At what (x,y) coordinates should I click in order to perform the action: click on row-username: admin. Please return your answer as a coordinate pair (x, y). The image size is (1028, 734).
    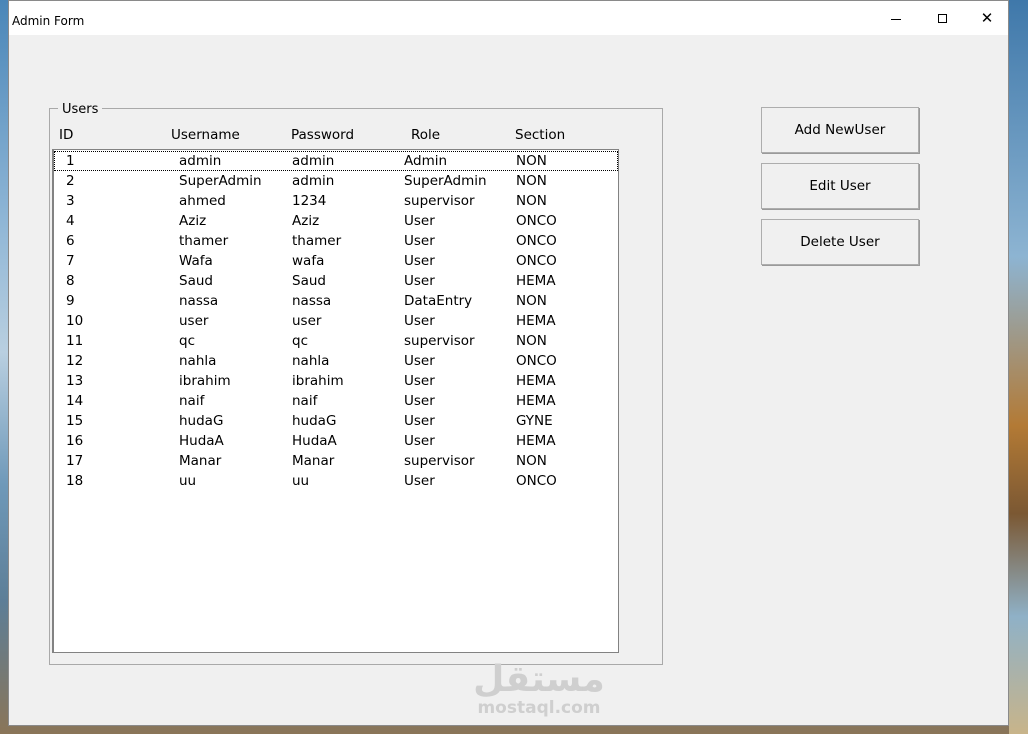
    Looking at the image, I should click on (200, 161).